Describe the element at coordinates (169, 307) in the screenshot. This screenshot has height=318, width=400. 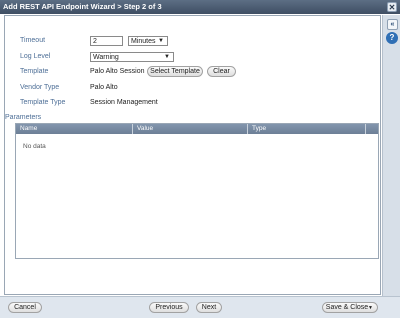
I see `previous-button: Previous` at that location.